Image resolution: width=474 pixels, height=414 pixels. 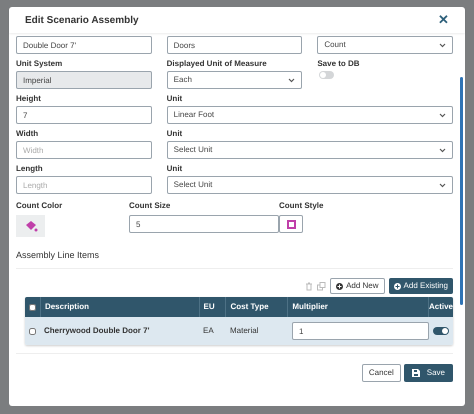 What do you see at coordinates (244, 331) in the screenshot?
I see `table-cell-text: Material` at bounding box center [244, 331].